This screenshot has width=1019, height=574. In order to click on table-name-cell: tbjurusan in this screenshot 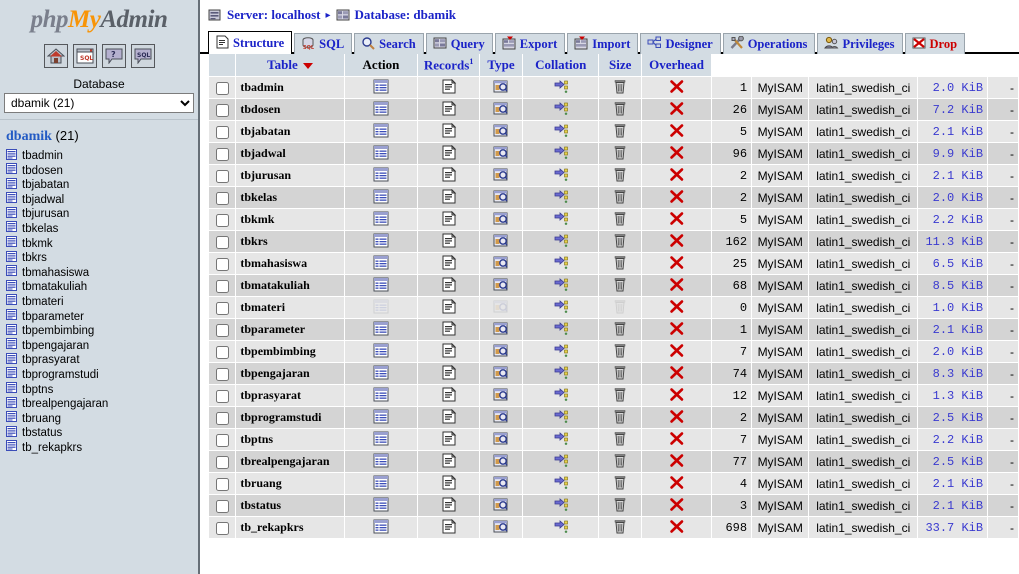, I will do `click(290, 175)`.